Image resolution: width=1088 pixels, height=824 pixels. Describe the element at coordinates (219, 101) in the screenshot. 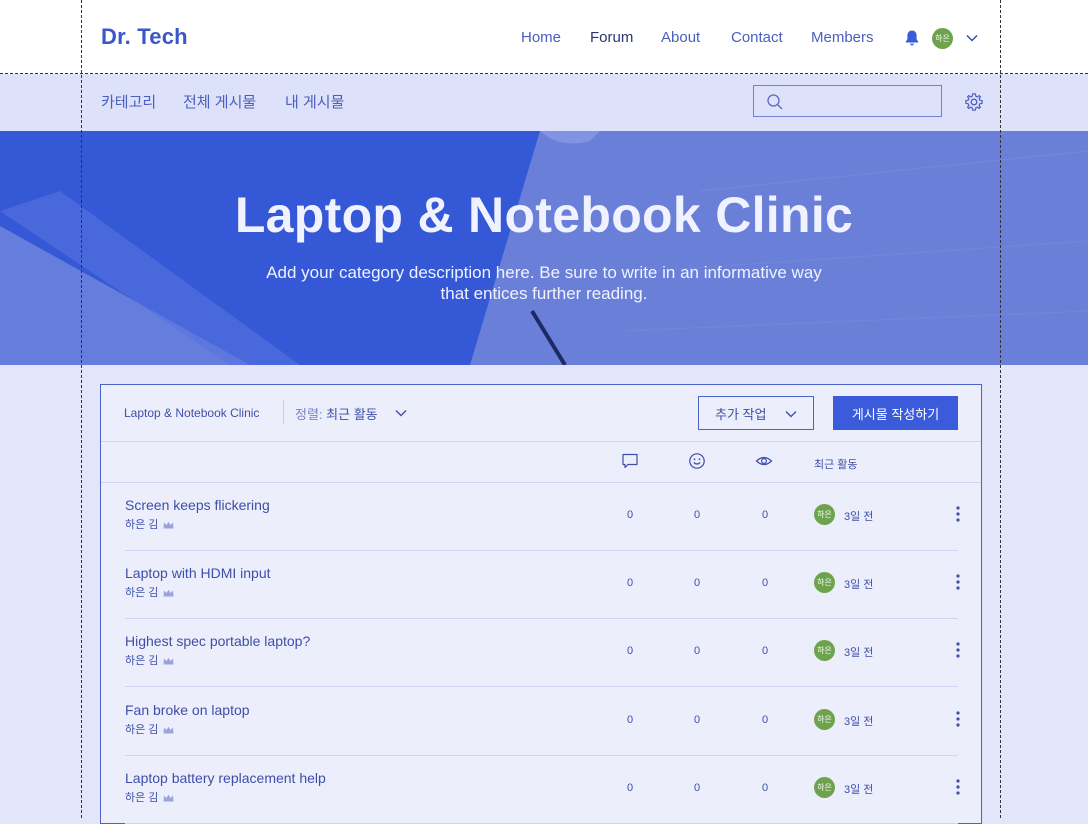

I see `subnav-all-posts: 전체 게시물` at that location.